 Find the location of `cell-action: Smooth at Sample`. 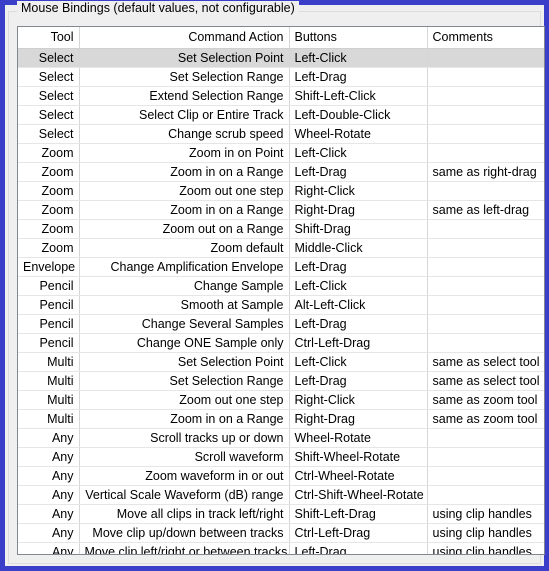

cell-action: Smooth at Sample is located at coordinates (184, 305).